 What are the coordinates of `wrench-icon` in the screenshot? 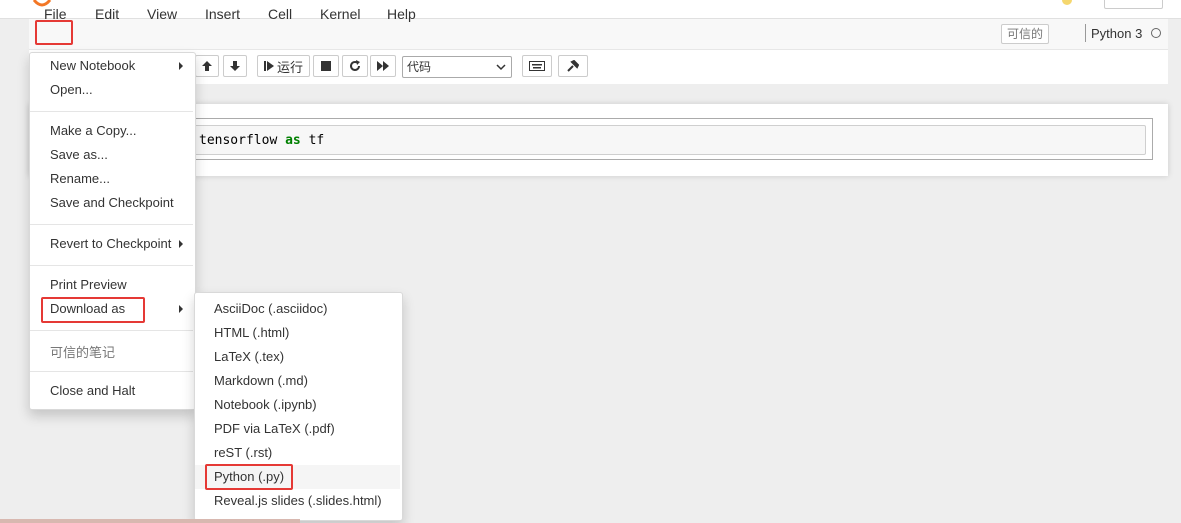 It's located at (573, 66).